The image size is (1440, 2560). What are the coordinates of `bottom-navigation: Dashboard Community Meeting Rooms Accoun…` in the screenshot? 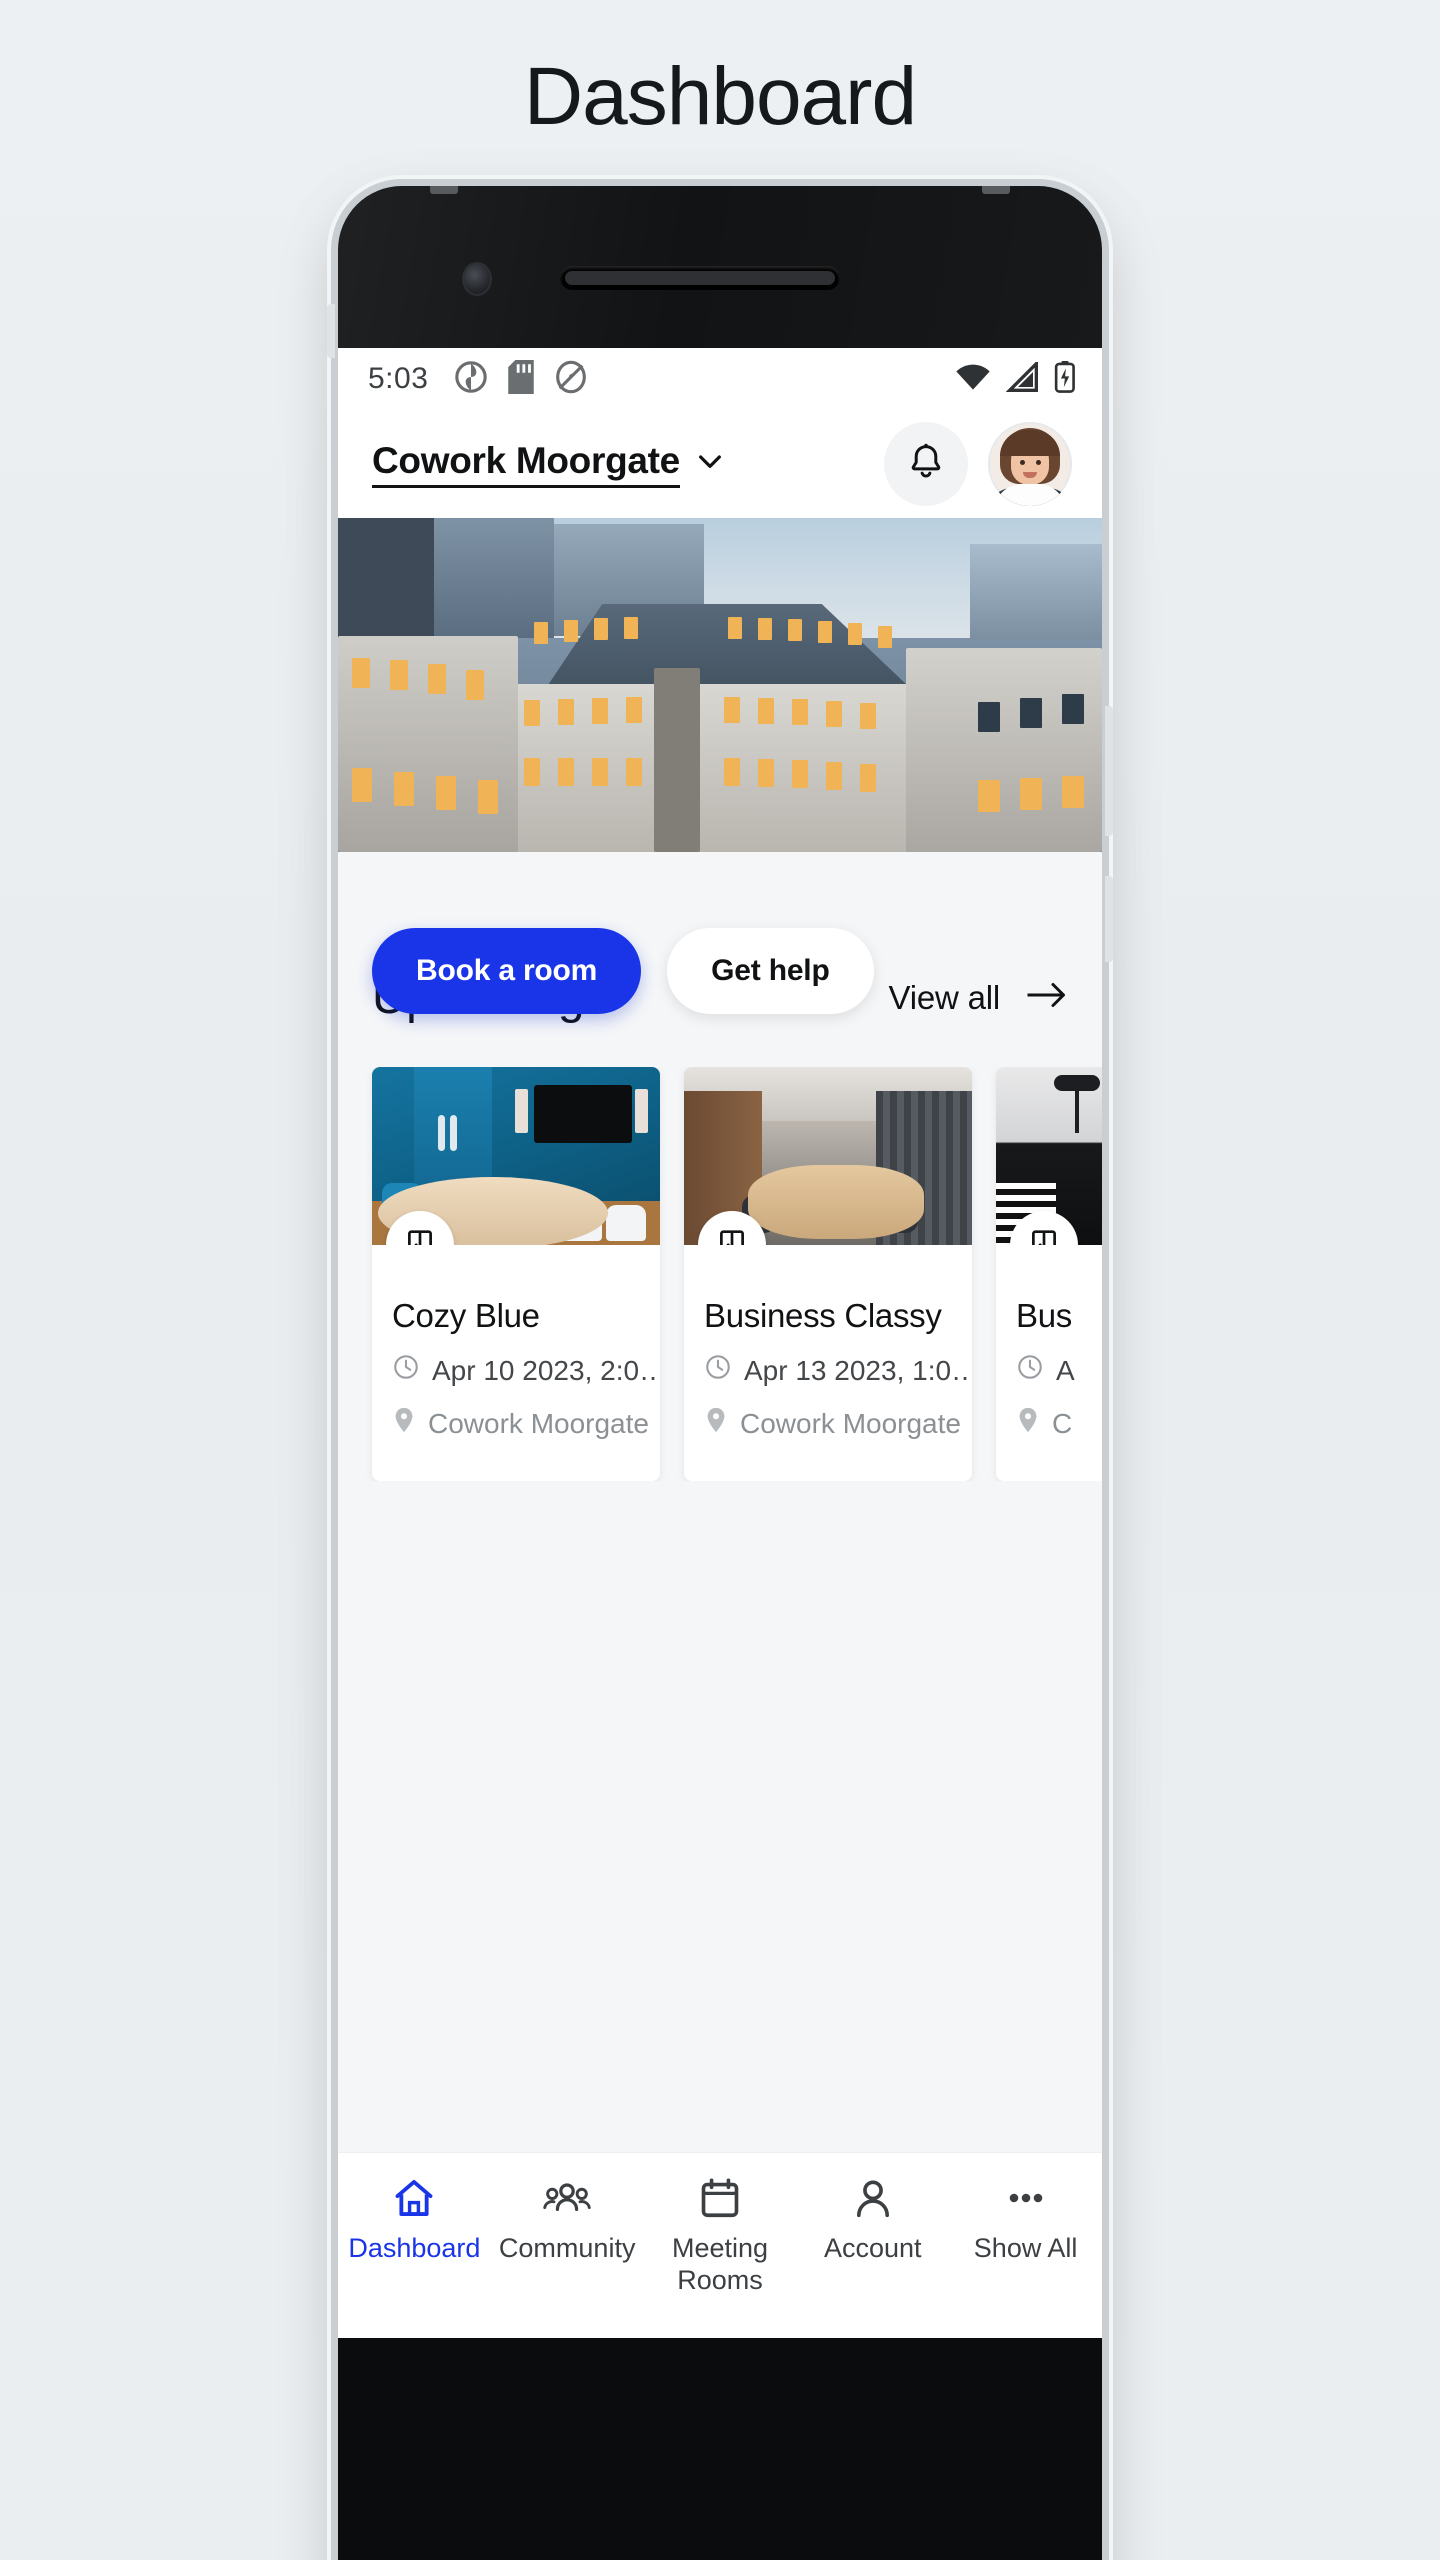 It's located at (720, 2245).